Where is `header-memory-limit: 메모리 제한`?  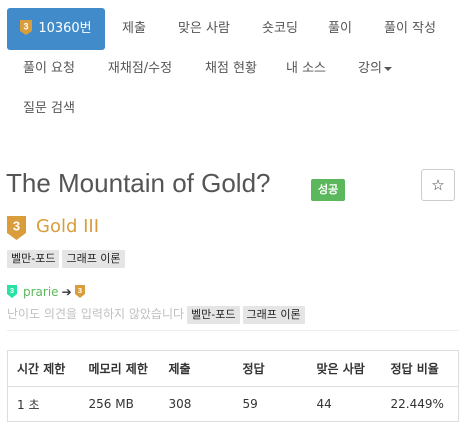
header-memory-limit: 메모리 제한 is located at coordinates (119, 368).